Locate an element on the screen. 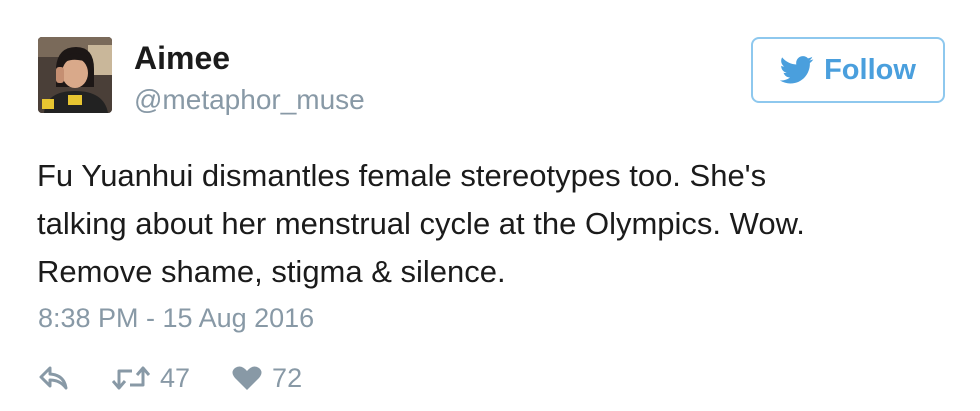 The width and height of the screenshot is (980, 411). heart-icon is located at coordinates (247, 378).